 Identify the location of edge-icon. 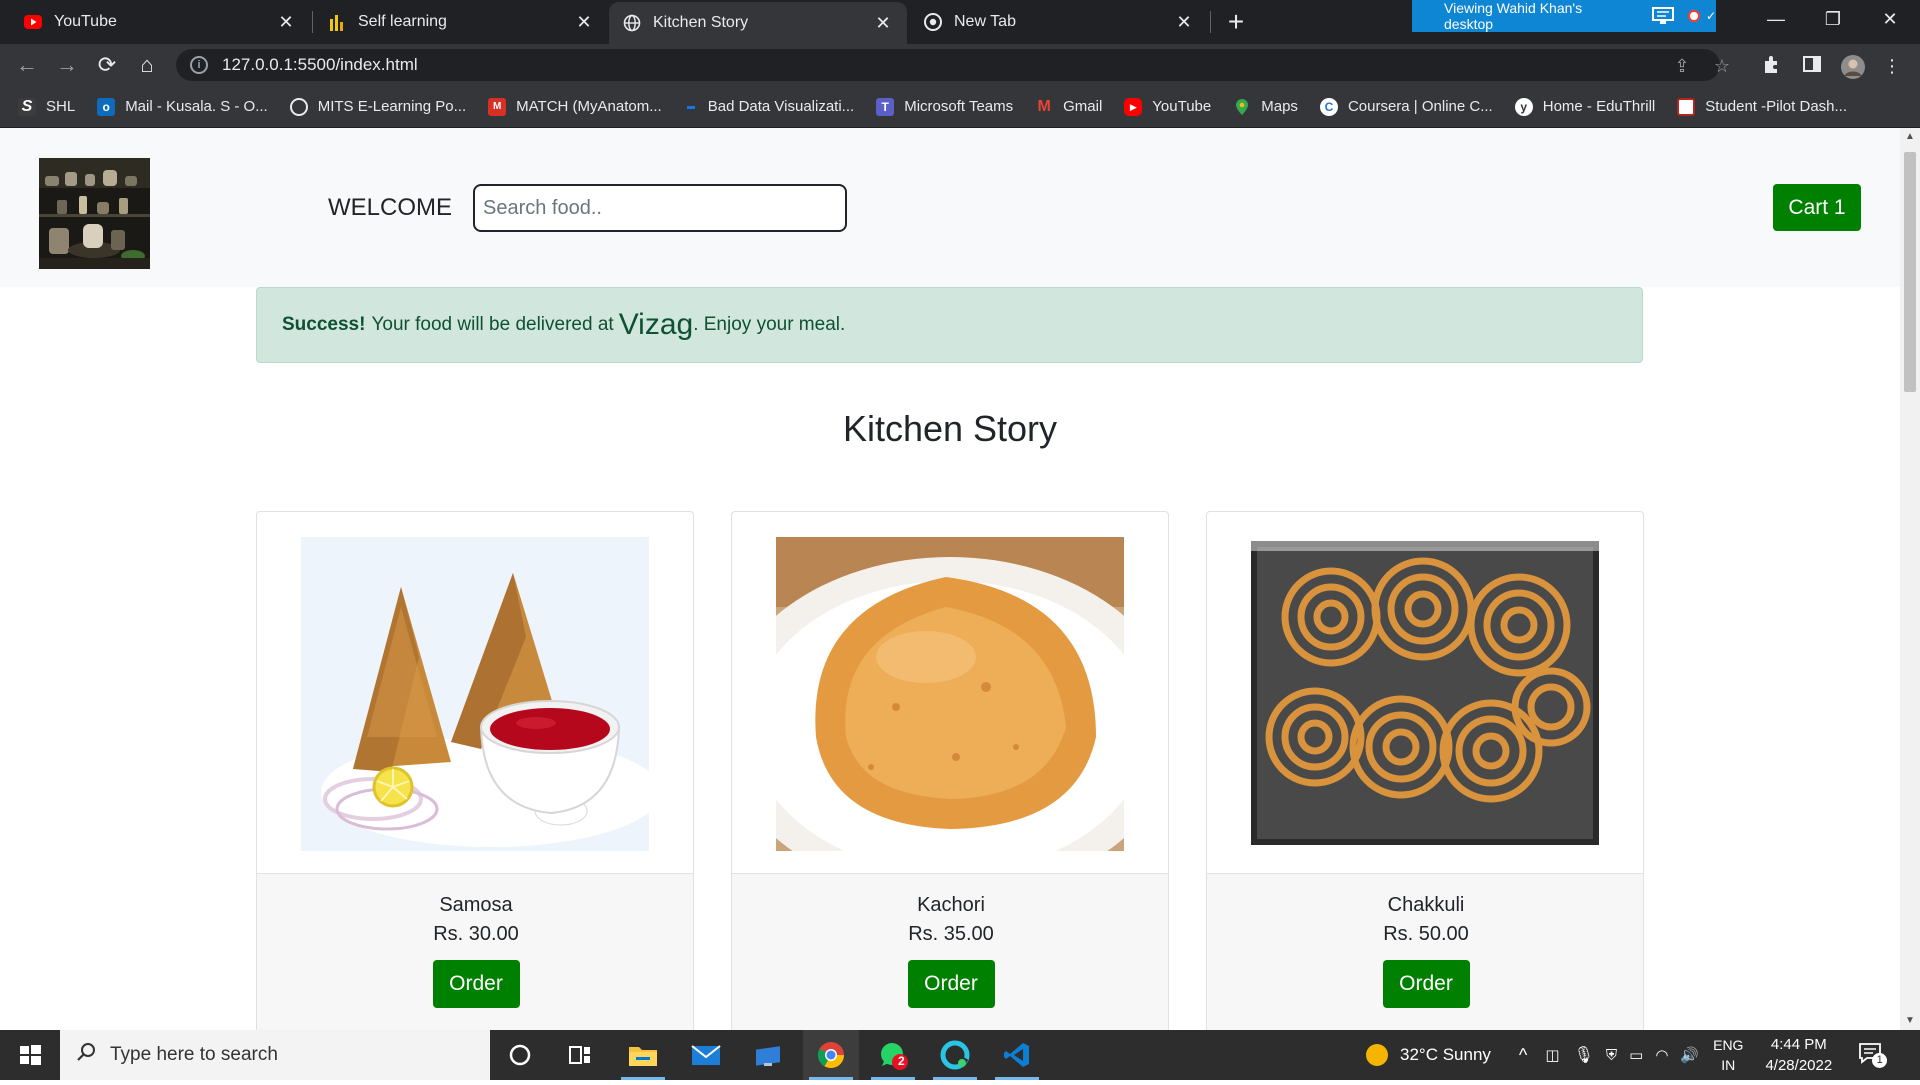
(955, 1055).